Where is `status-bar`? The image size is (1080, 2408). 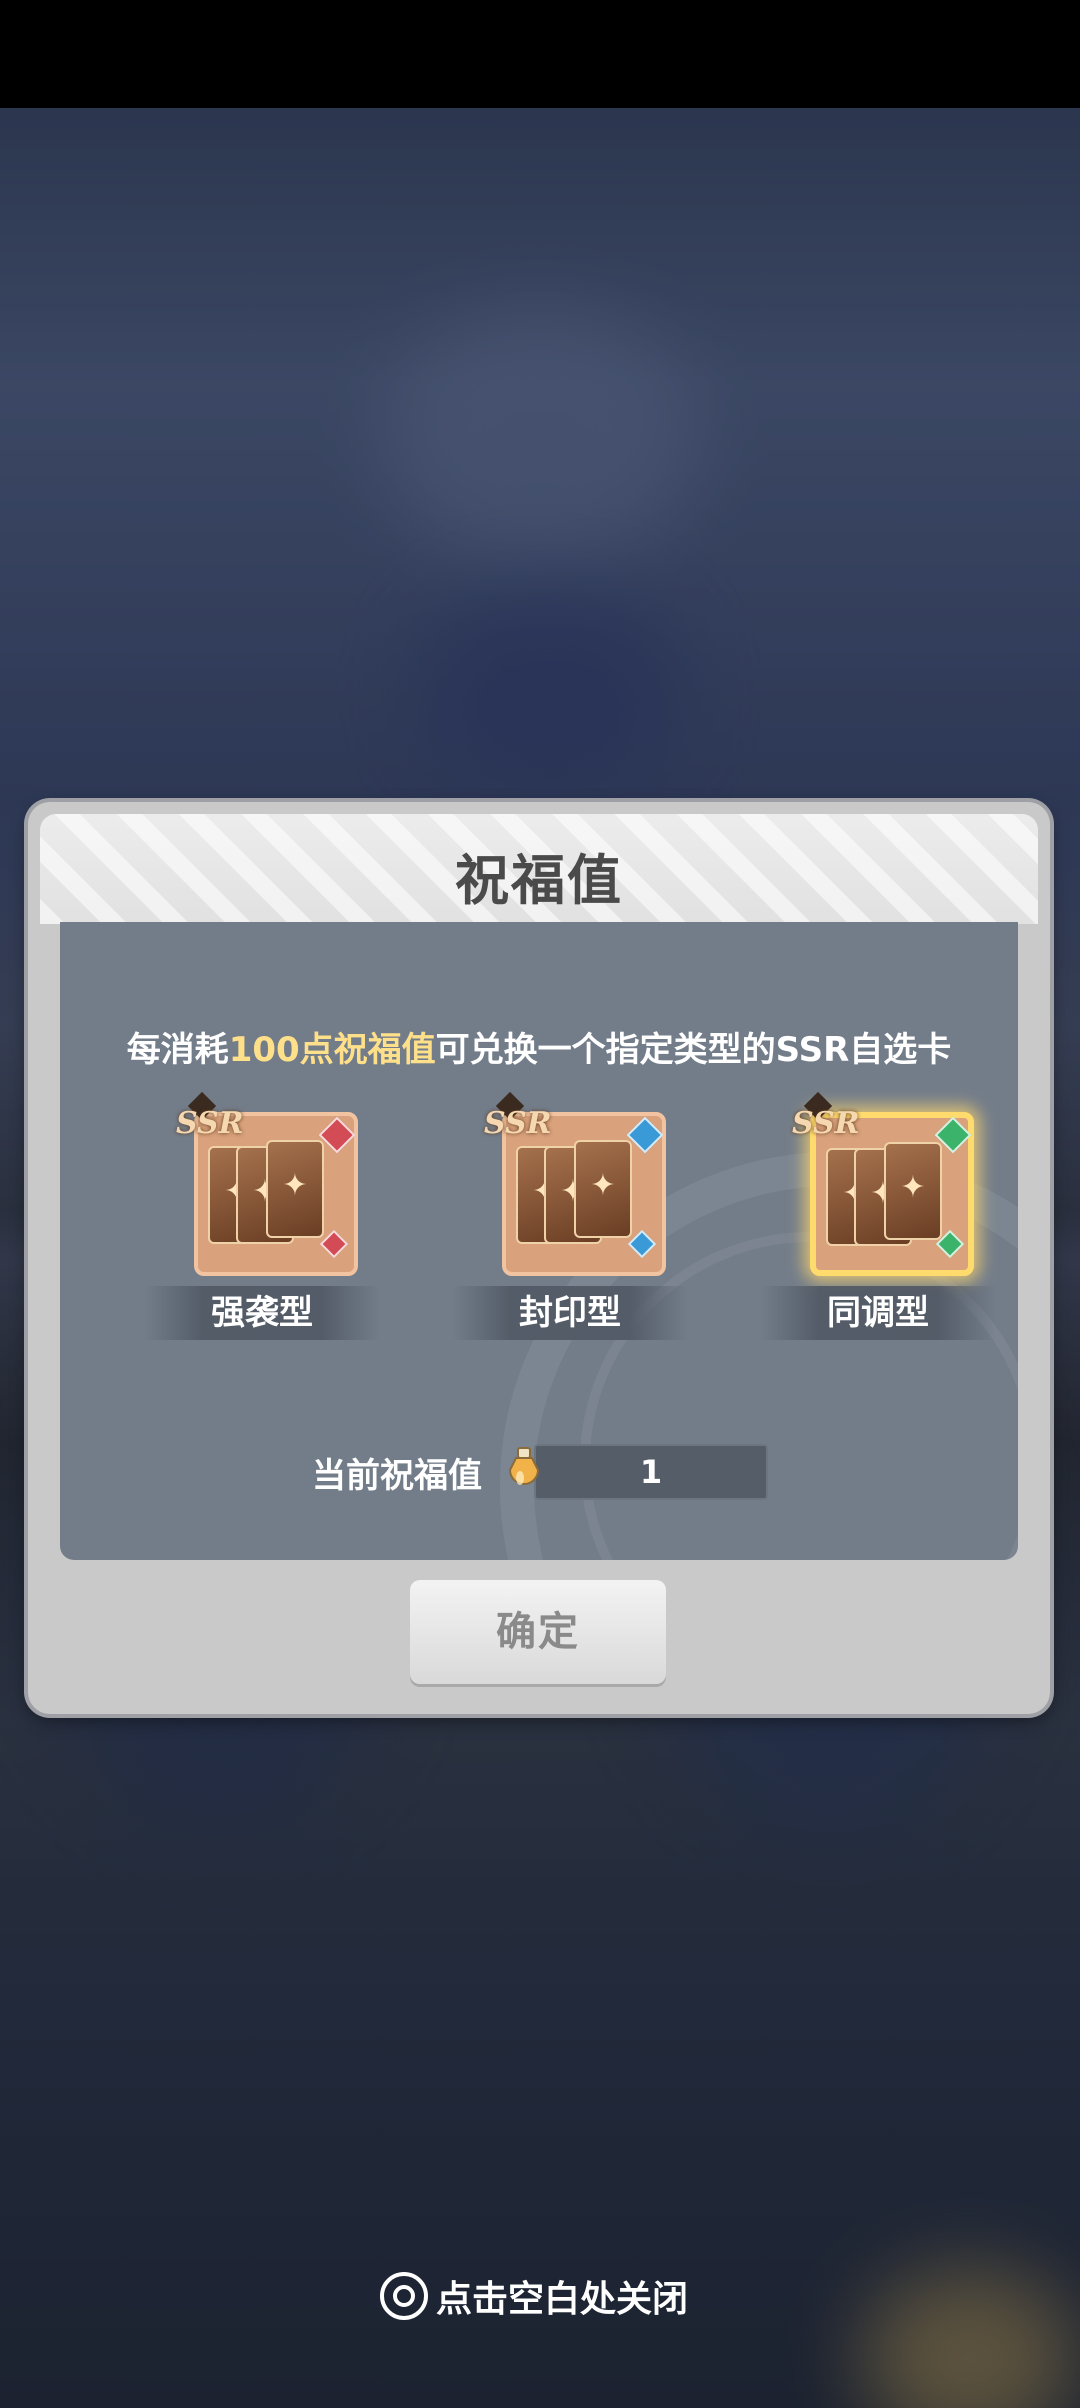
status-bar is located at coordinates (540, 54).